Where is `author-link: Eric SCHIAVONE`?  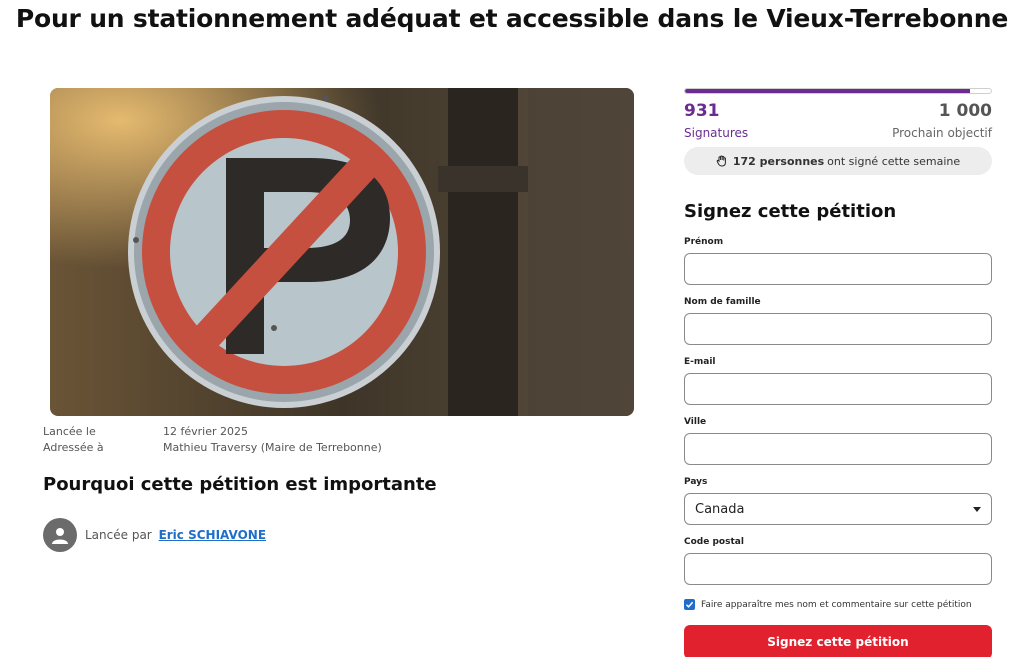
author-link: Eric SCHIAVONE is located at coordinates (212, 535).